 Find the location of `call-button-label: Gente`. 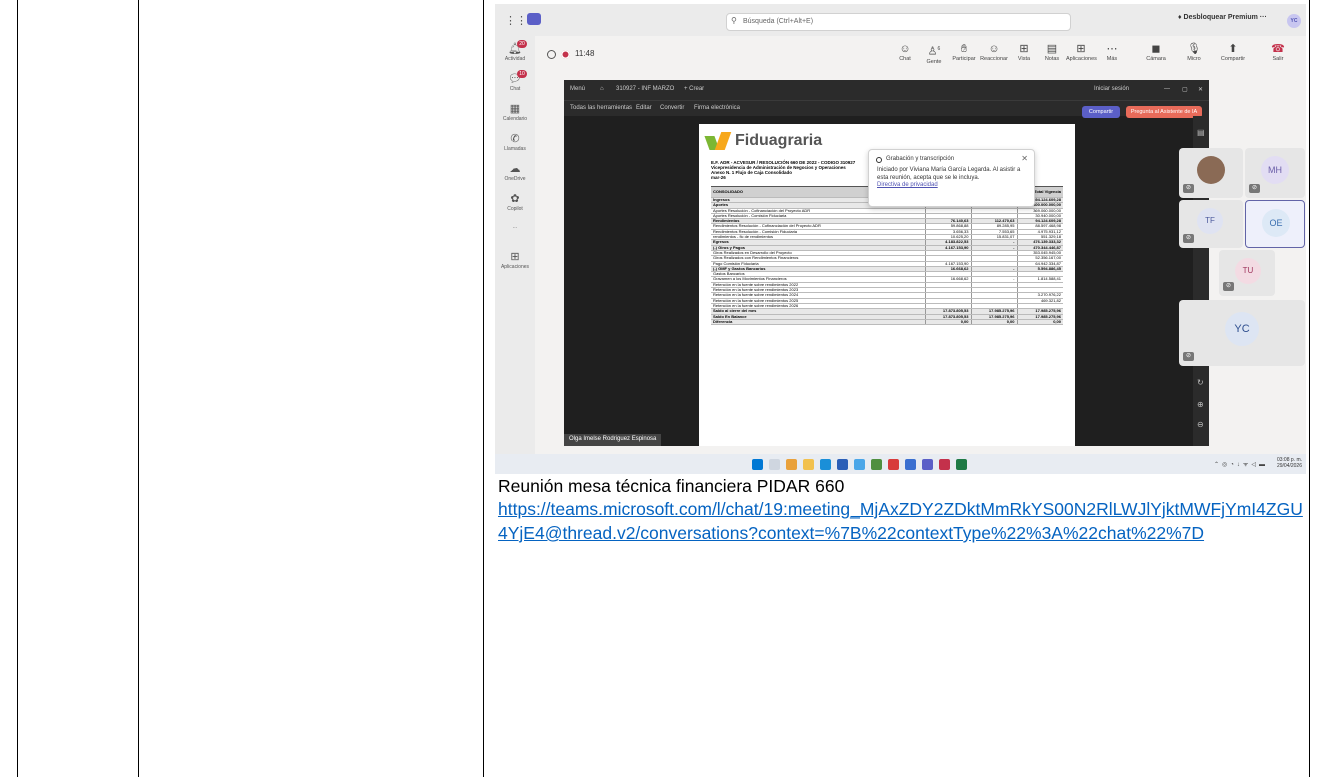

call-button-label: Gente is located at coordinates (934, 61).